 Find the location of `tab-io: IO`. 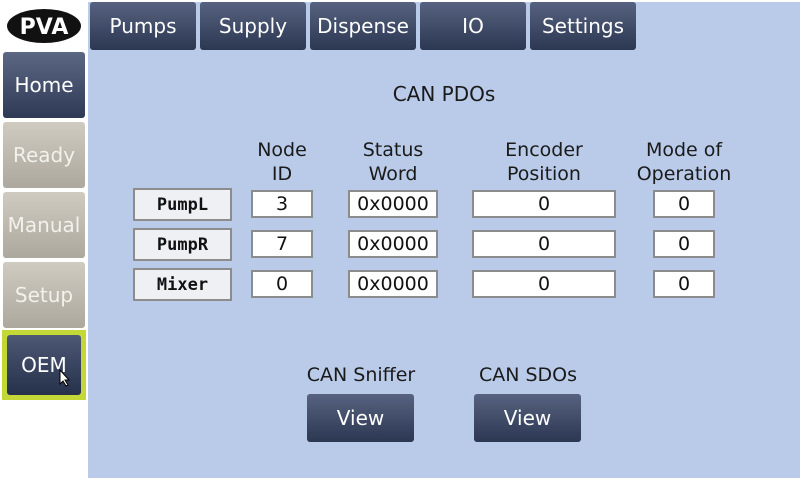

tab-io: IO is located at coordinates (473, 26).